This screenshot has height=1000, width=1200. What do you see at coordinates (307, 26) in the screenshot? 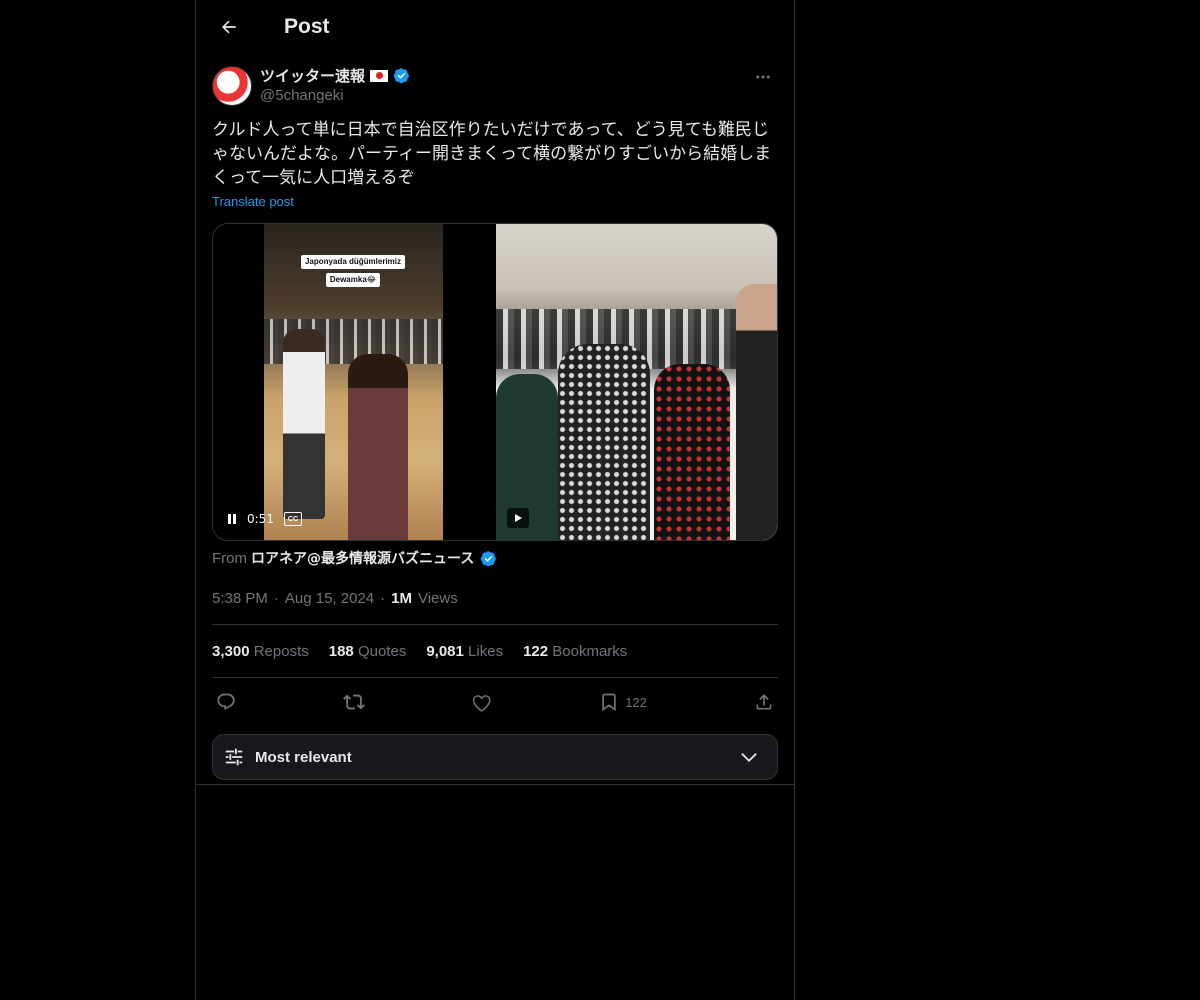
I see `page-title: Post` at bounding box center [307, 26].